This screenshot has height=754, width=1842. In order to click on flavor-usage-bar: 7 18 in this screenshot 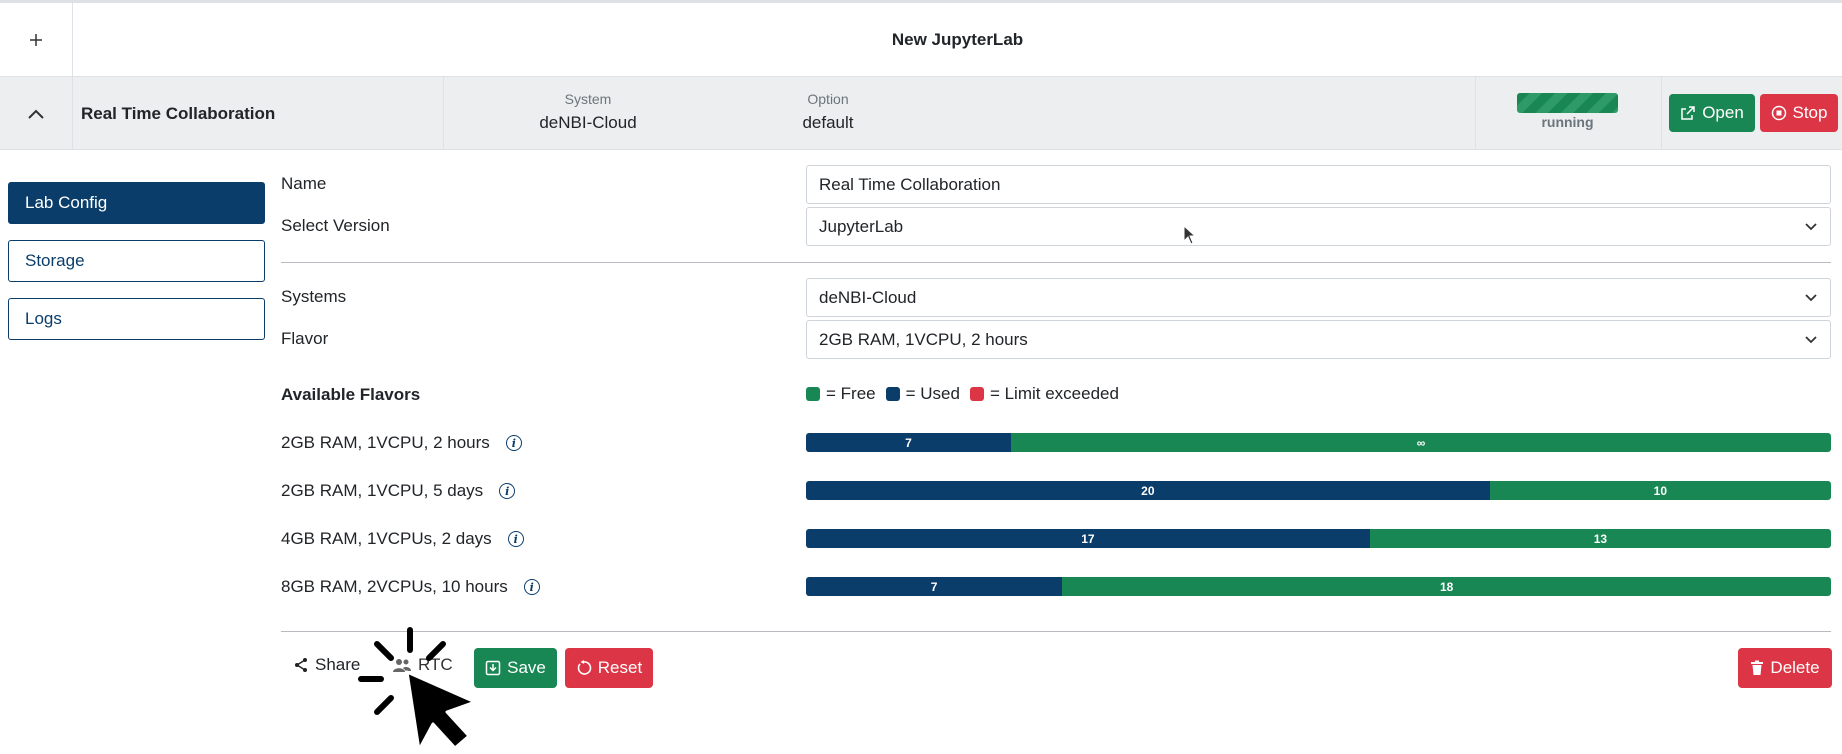, I will do `click(1318, 586)`.